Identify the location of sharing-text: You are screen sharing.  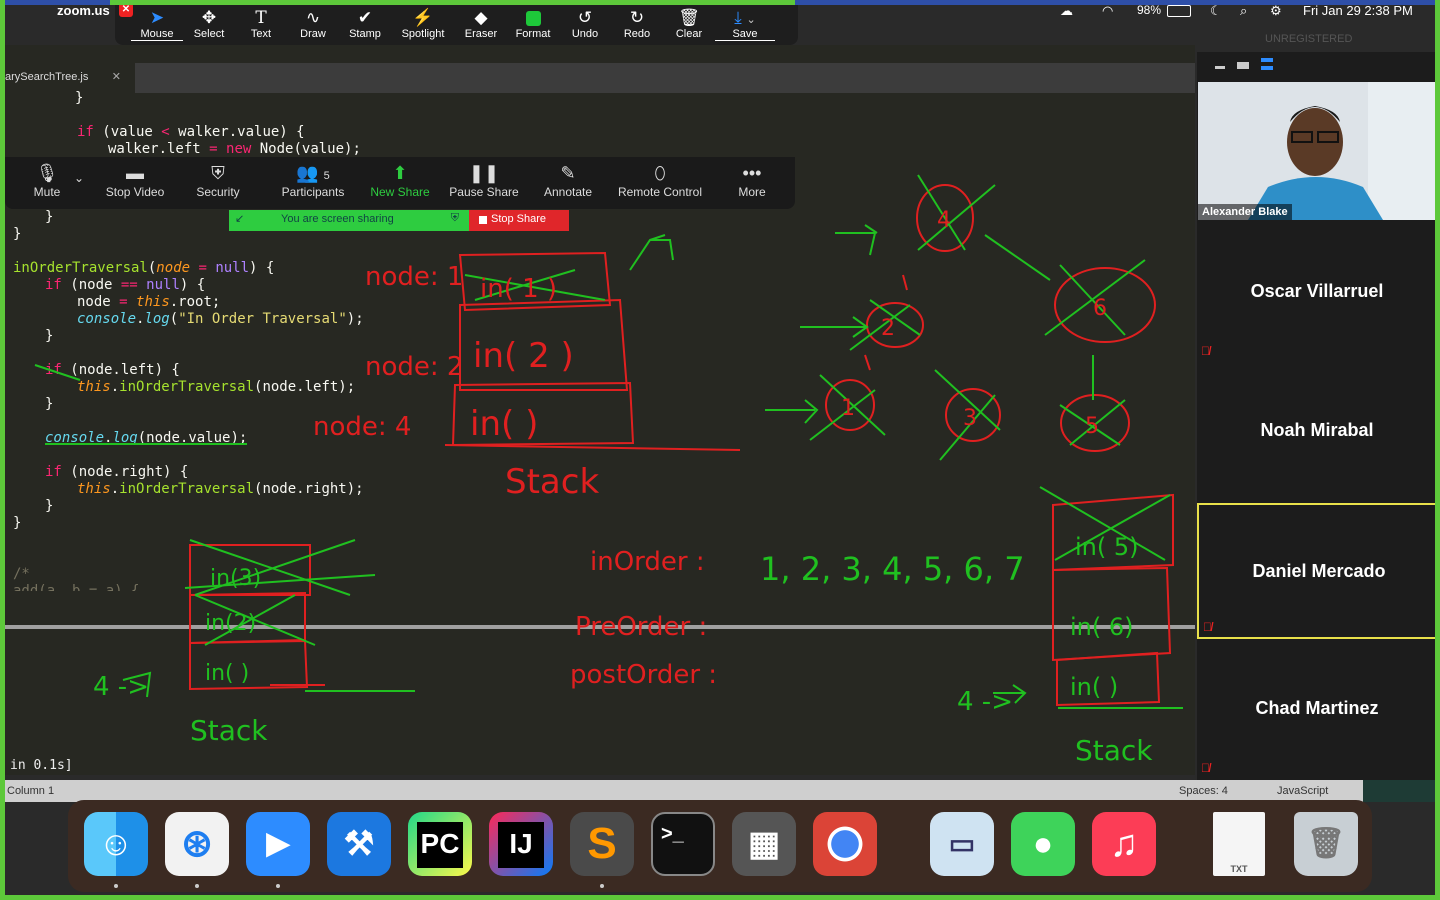
(337, 219).